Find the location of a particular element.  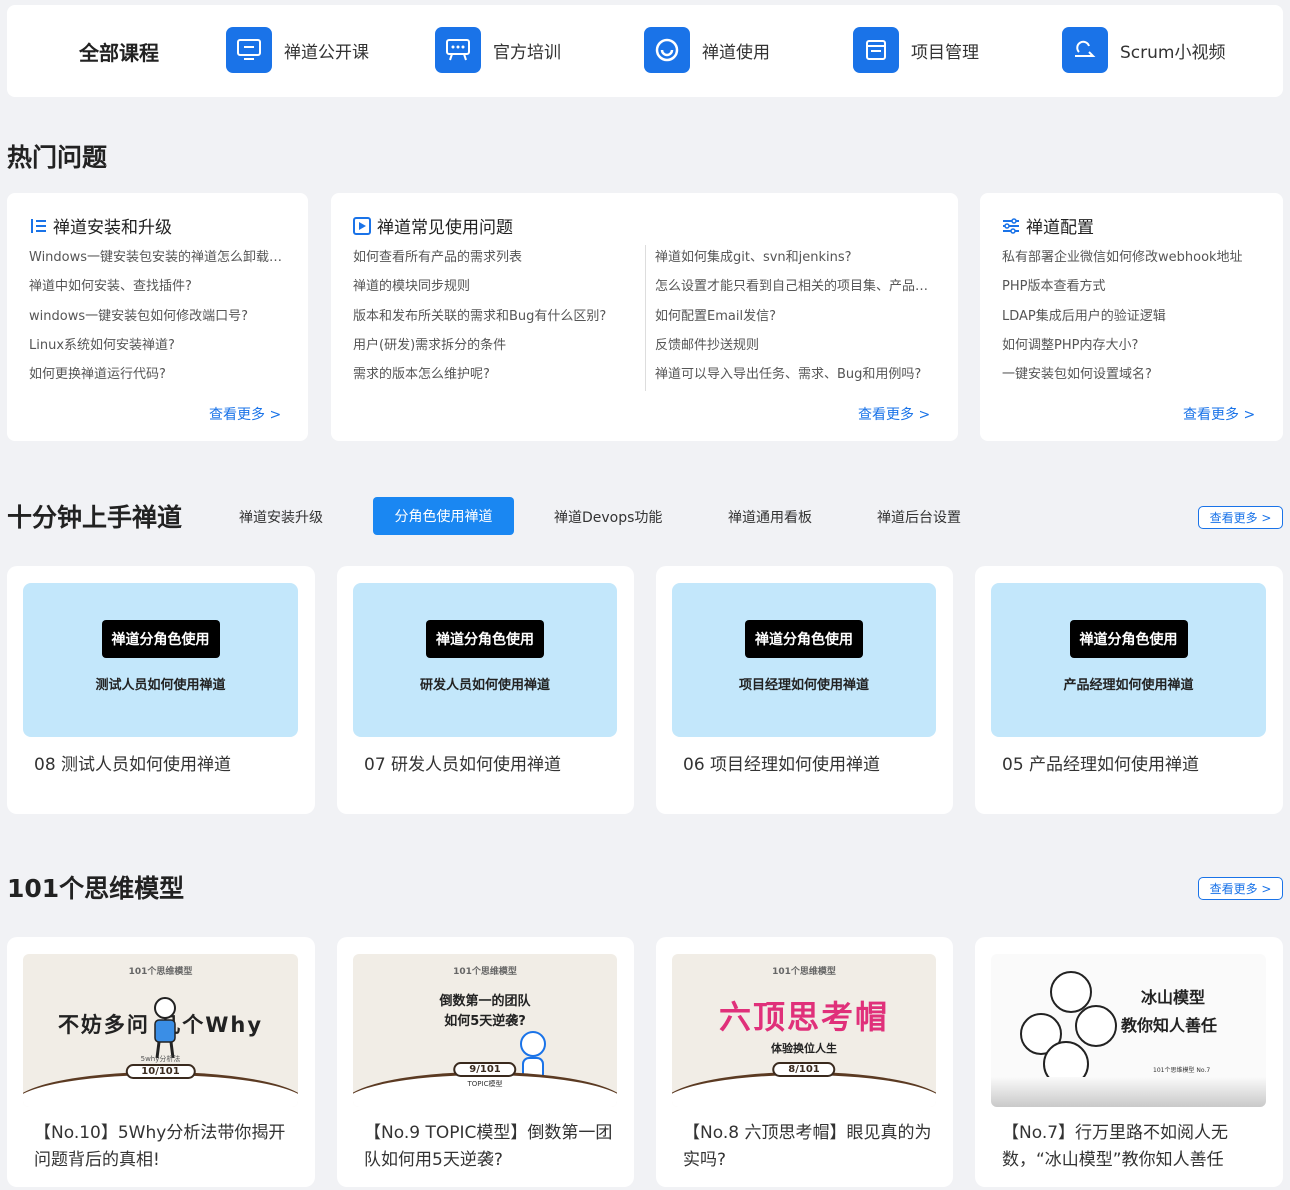

quick-see-more-button: 查看更多 > is located at coordinates (1240, 517).